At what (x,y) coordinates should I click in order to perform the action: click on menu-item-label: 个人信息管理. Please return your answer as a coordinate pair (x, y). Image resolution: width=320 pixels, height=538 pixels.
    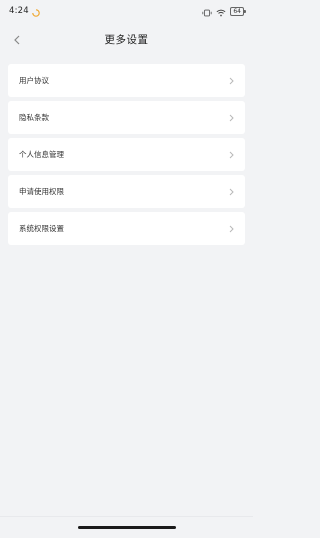
    Looking at the image, I should click on (41, 154).